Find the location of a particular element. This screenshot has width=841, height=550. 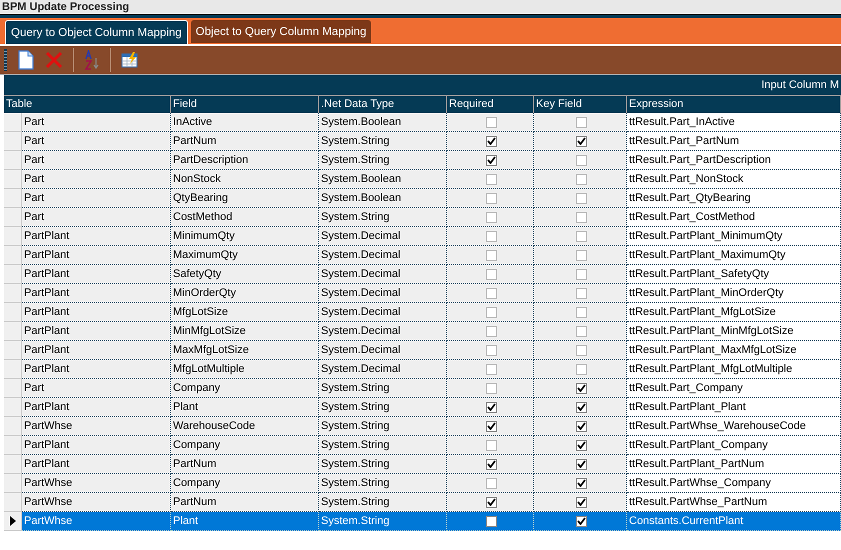

table-cell: ttResult.PartPlant_MfgLotMultiple is located at coordinates (734, 369).